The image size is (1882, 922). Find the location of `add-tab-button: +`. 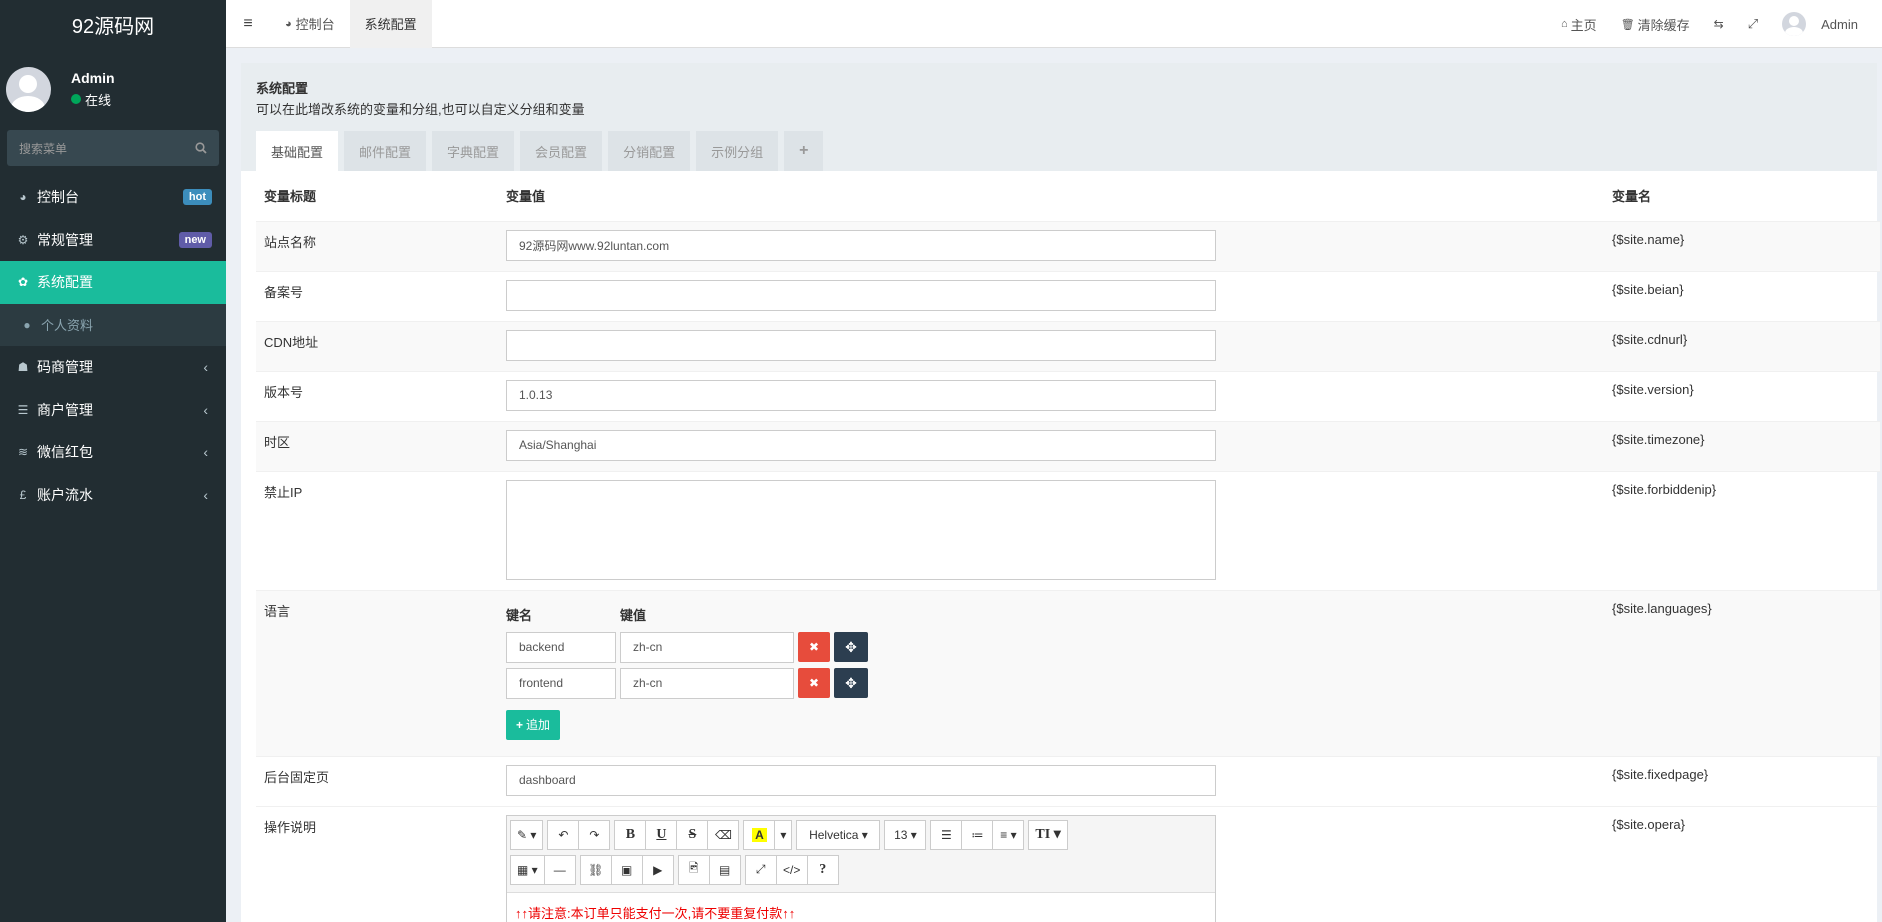

add-tab-button: + is located at coordinates (804, 151).